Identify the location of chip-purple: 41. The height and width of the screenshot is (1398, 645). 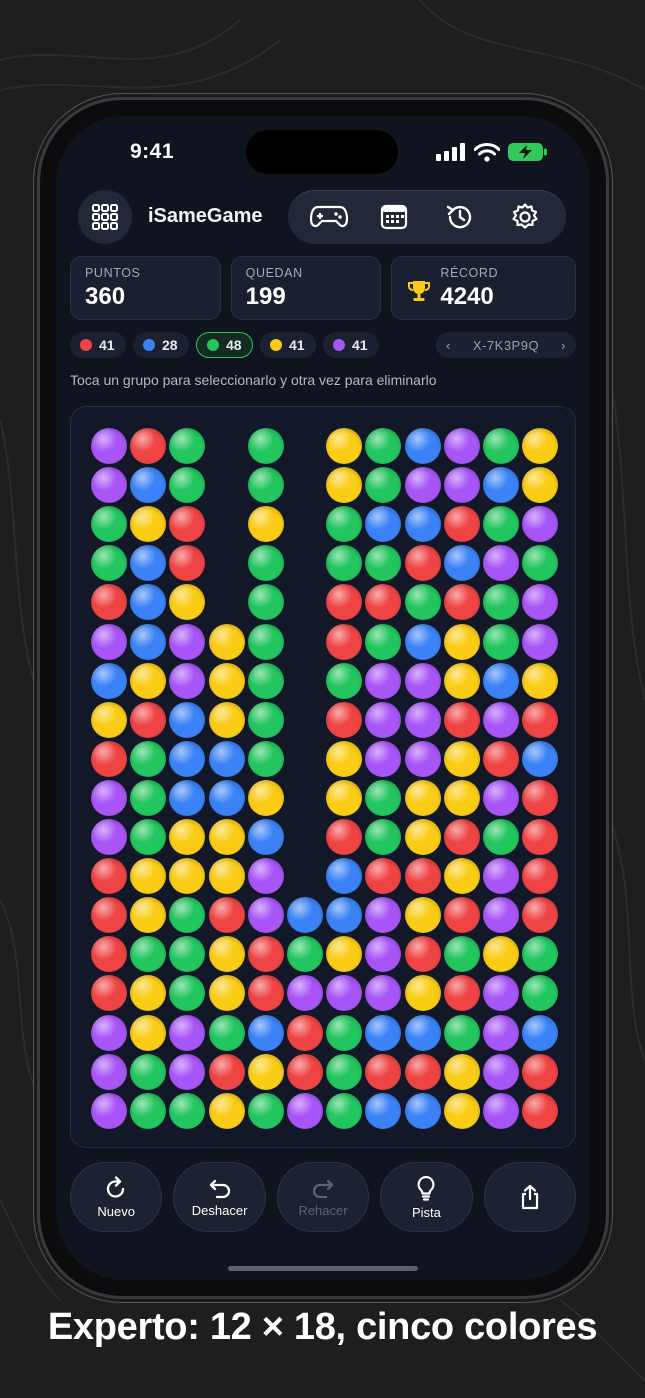
(351, 345).